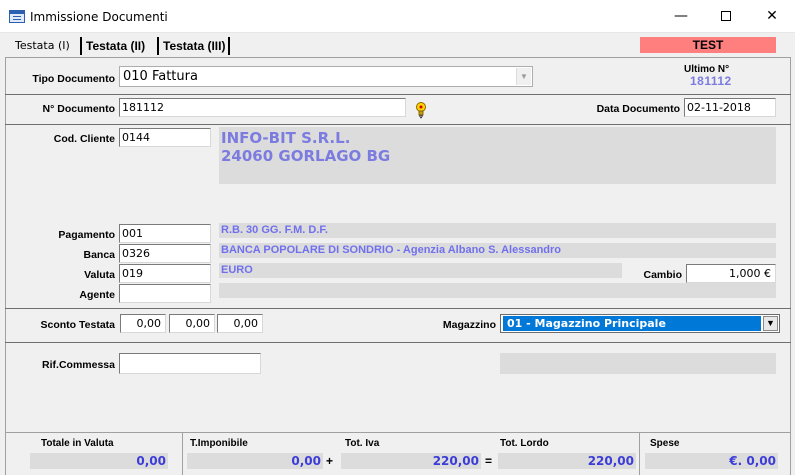 This screenshot has width=795, height=475. What do you see at coordinates (711, 81) in the screenshot?
I see `ultimo-numero-value: 181112` at bounding box center [711, 81].